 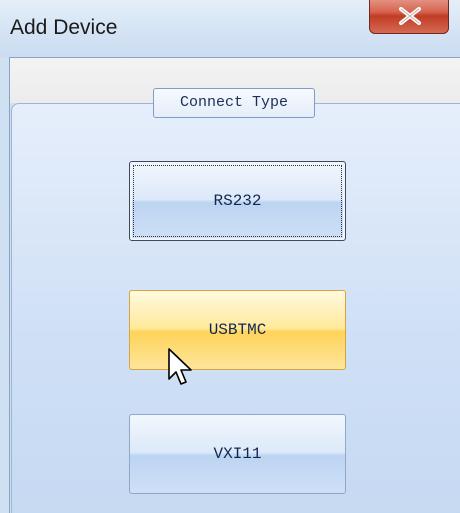 I want to click on close-button, so click(x=409, y=17).